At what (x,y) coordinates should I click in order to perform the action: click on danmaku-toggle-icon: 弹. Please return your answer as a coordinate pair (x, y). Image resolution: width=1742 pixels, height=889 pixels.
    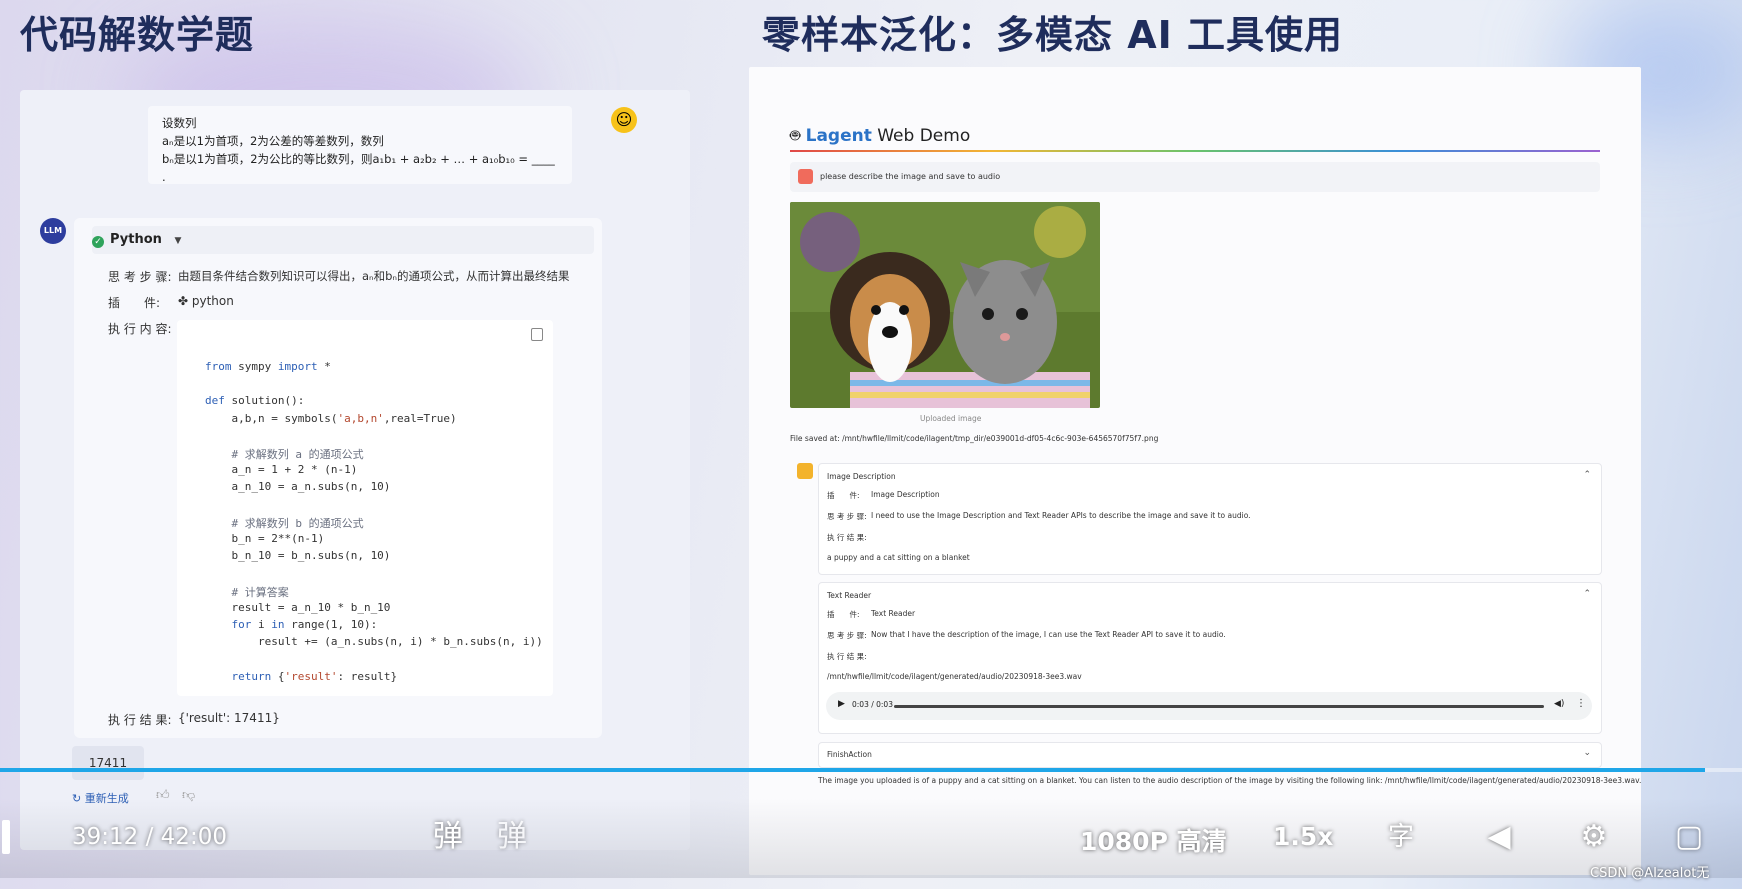
    Looking at the image, I should click on (448, 837).